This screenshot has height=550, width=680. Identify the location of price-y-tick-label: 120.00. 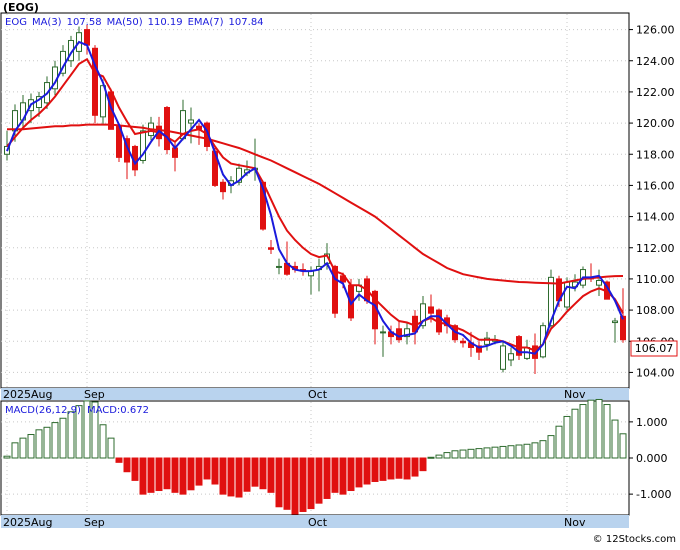
(655, 123).